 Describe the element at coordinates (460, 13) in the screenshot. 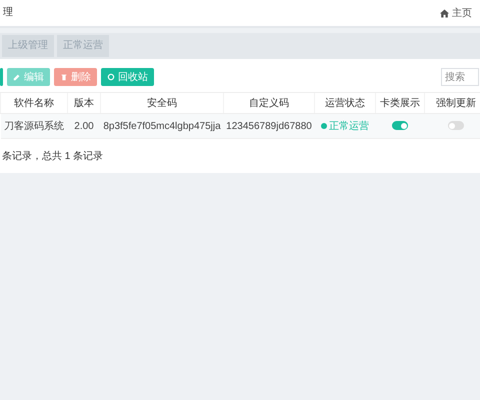

I see `home-link: 主页` at that location.